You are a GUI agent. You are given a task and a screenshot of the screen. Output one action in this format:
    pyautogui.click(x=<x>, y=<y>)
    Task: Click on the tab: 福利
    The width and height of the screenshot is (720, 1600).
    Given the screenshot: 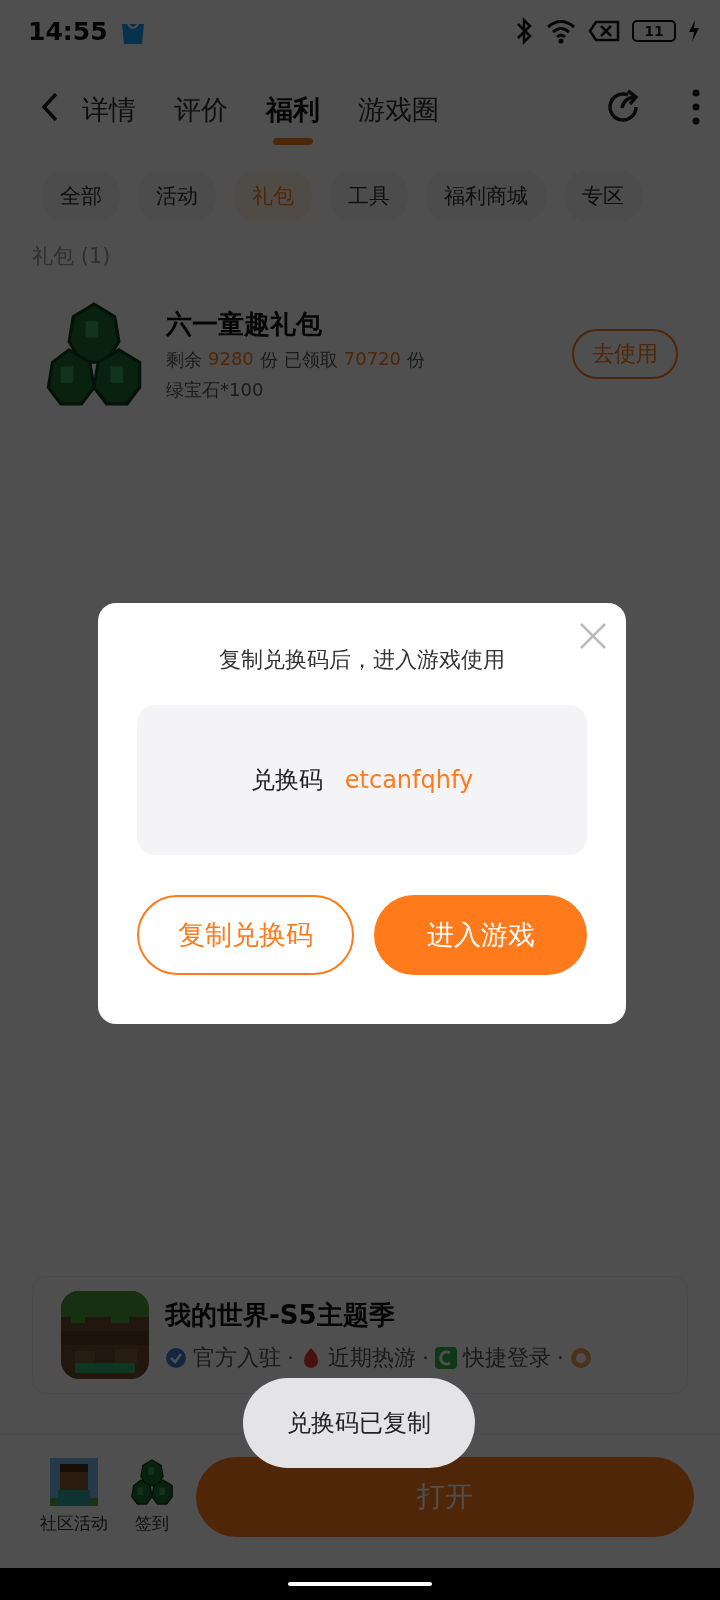 What is the action you would take?
    pyautogui.click(x=293, y=107)
    